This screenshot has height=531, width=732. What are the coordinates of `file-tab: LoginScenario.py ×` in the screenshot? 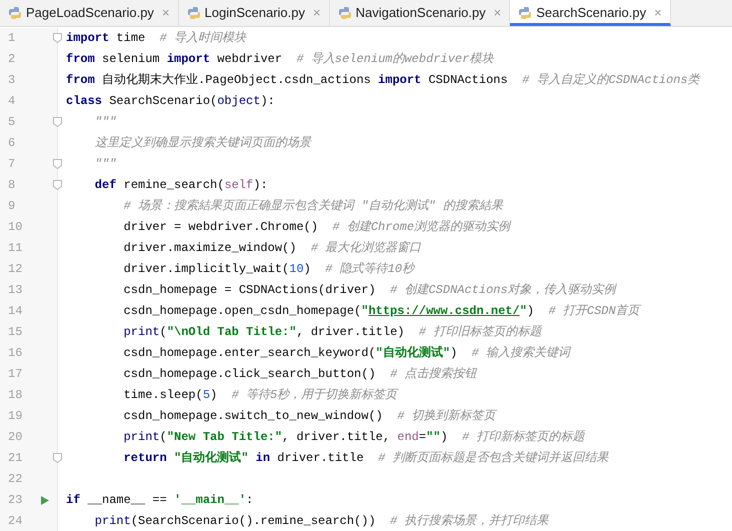 It's located at (254, 13).